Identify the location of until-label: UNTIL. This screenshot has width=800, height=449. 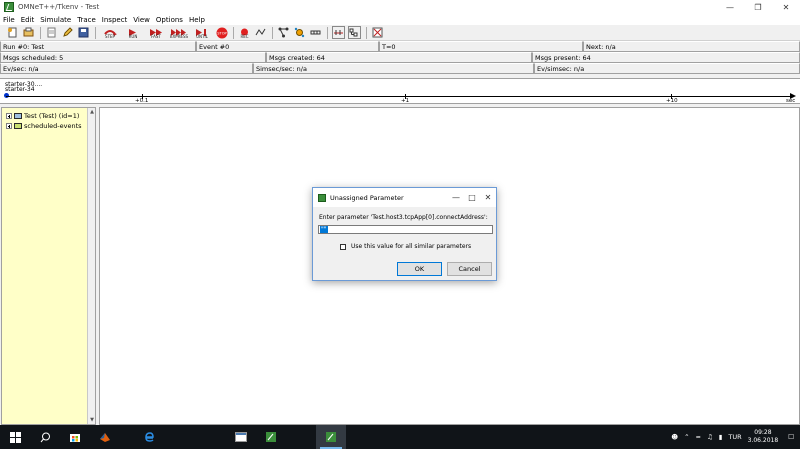
(202, 36).